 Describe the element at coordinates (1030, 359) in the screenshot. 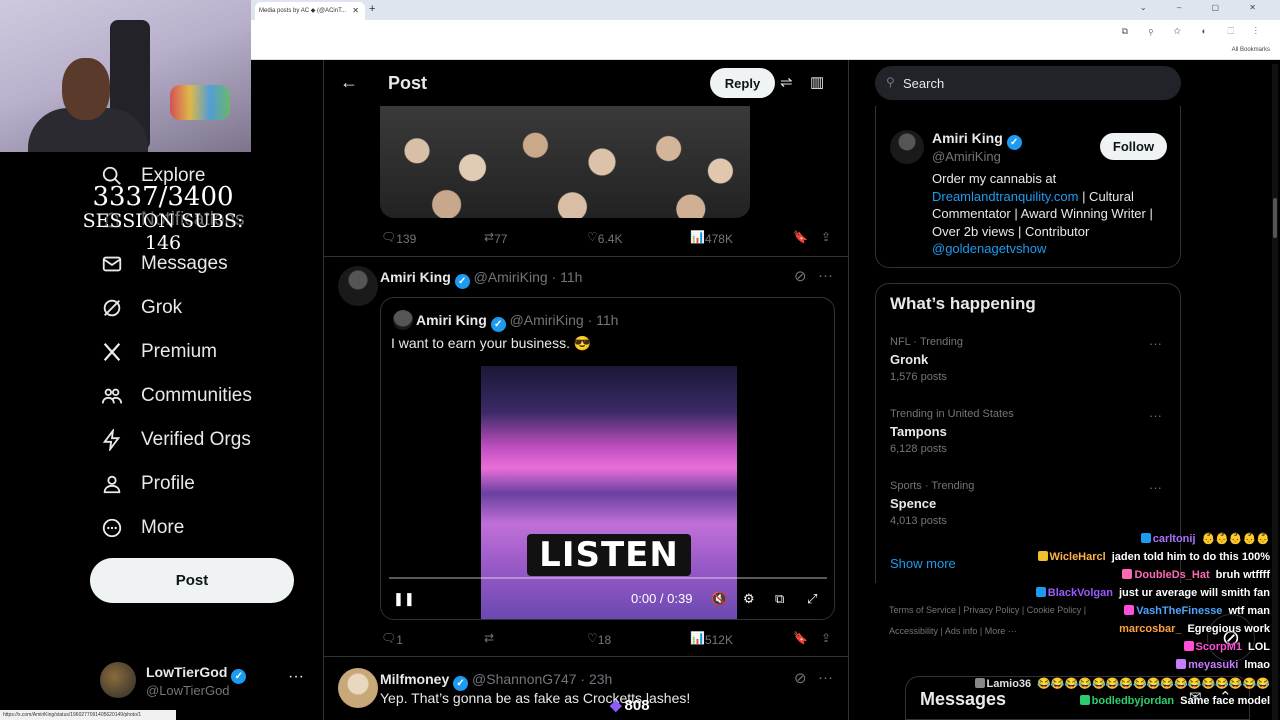

I see `trend-item: NFL · Trending Gronk 1,576 posts ···` at that location.